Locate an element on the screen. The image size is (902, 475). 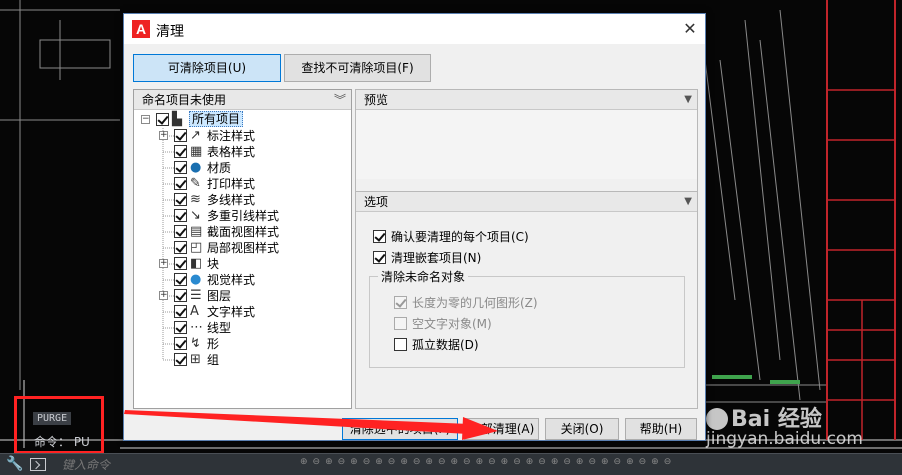
all-items-icon: ▙ is located at coordinates (177, 119).